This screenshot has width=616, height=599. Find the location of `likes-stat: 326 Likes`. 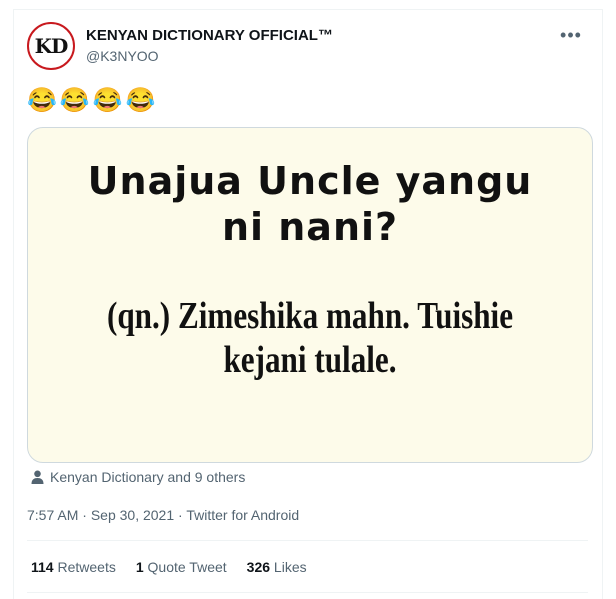

likes-stat: 326 Likes is located at coordinates (277, 567).